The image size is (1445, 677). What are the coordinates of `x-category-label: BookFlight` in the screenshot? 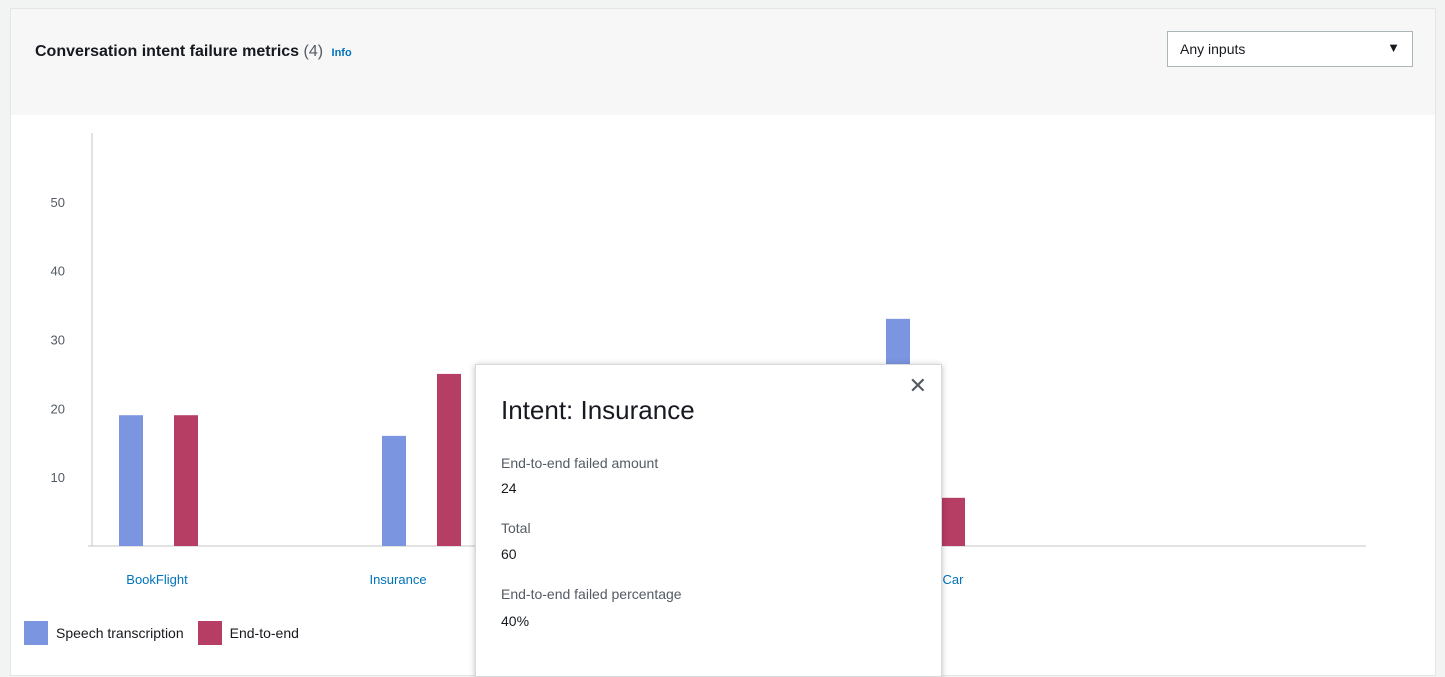 It's located at (157, 579).